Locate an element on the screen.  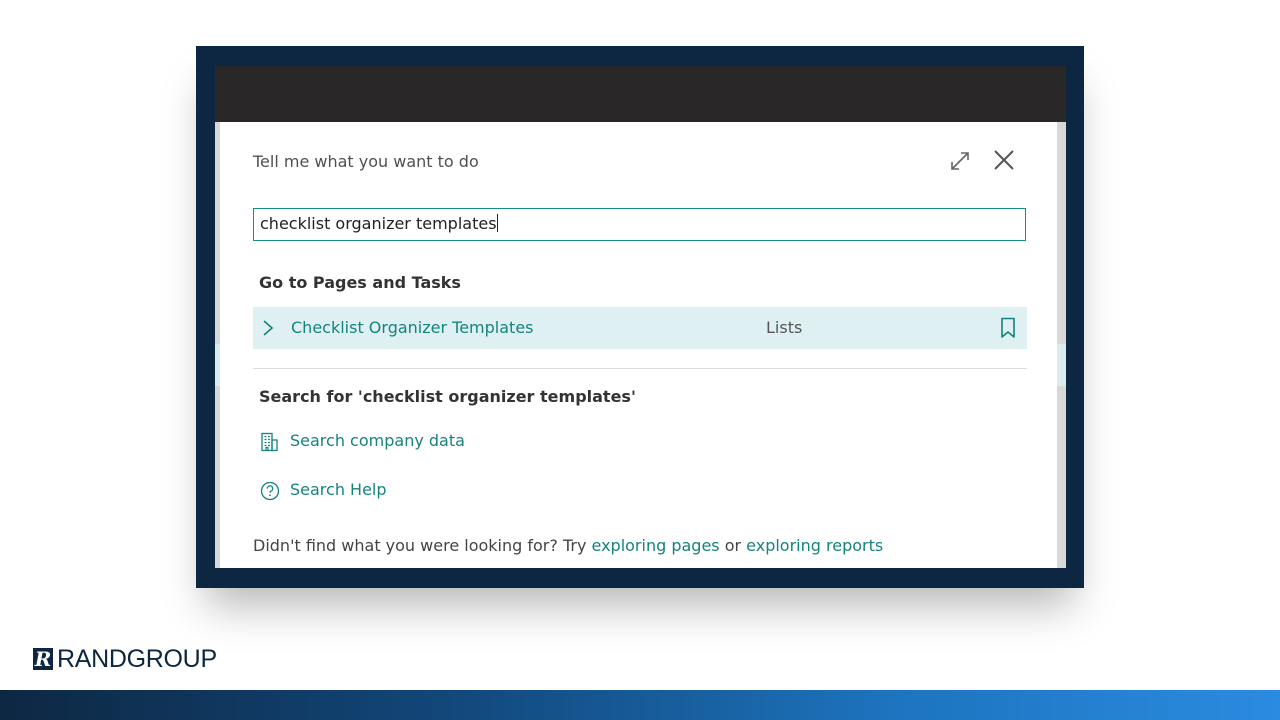
footer-middle: or is located at coordinates (733, 545).